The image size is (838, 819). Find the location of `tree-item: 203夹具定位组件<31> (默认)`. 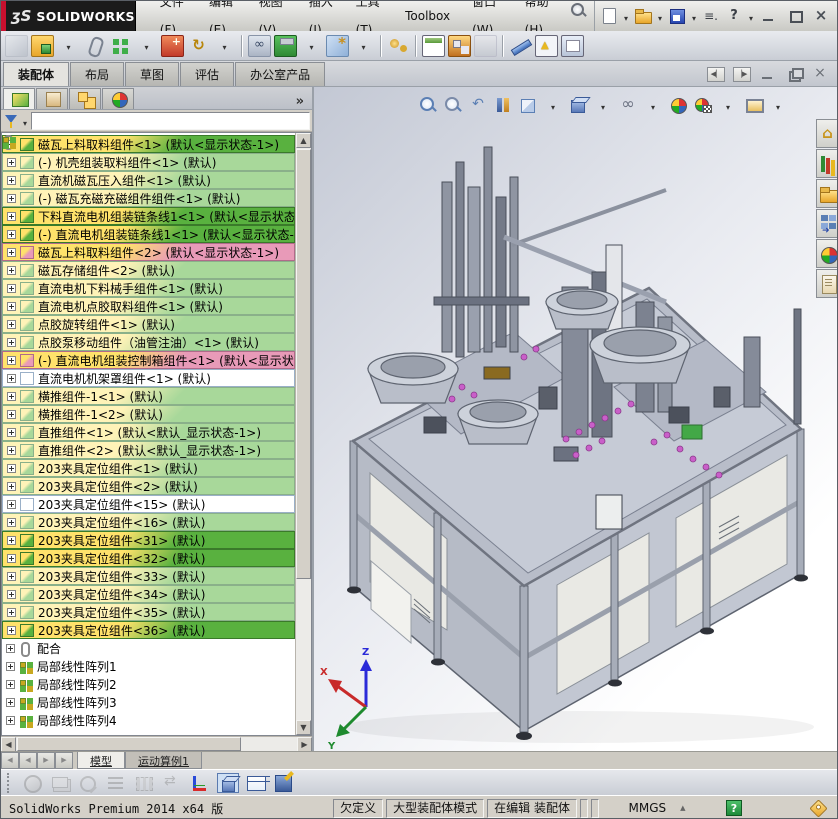

tree-item: 203夹具定位组件<31> (默认) is located at coordinates (148, 540).